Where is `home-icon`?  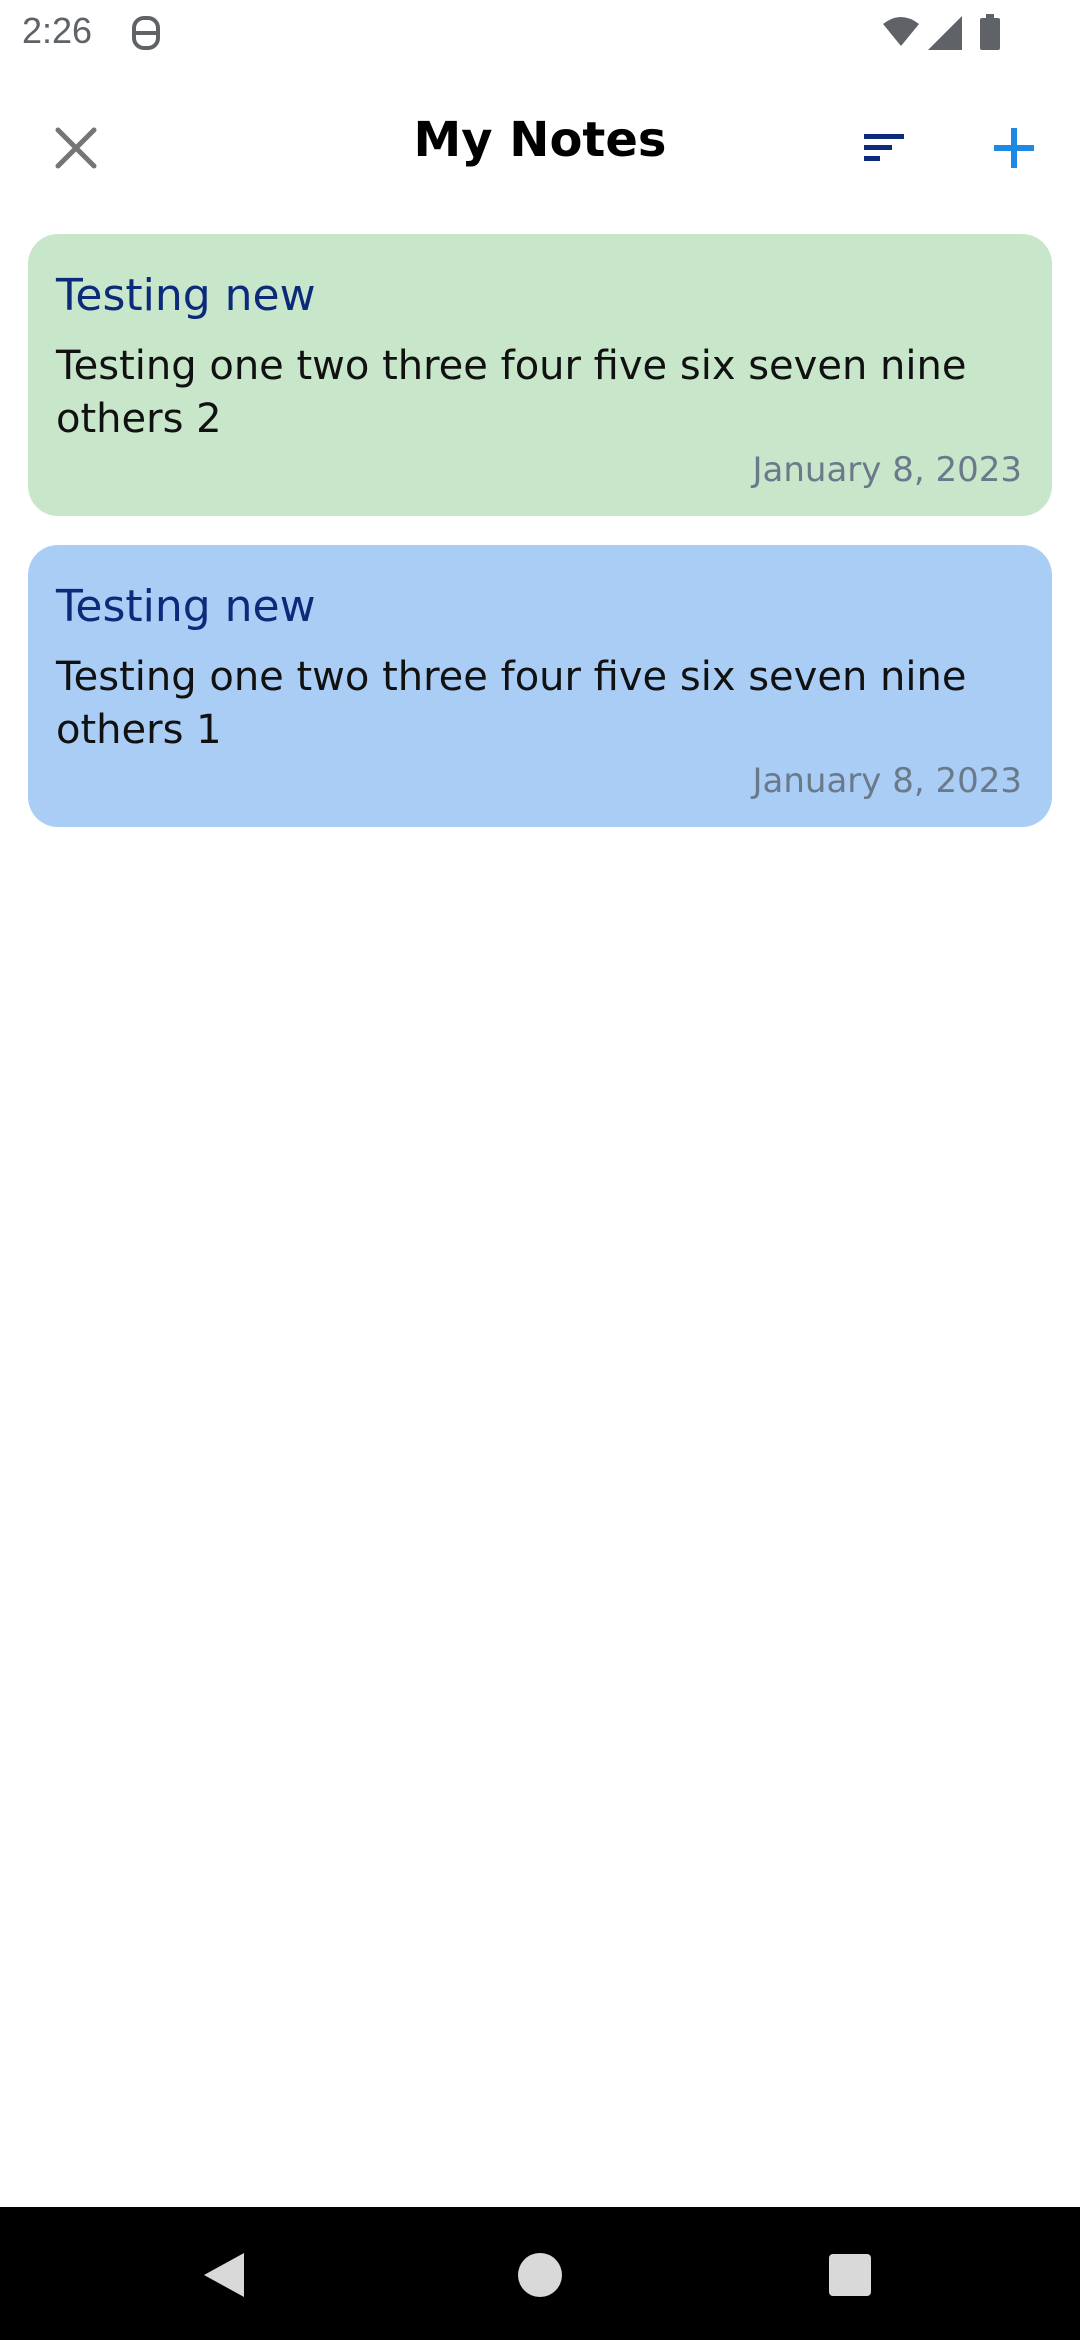
home-icon is located at coordinates (540, 2275).